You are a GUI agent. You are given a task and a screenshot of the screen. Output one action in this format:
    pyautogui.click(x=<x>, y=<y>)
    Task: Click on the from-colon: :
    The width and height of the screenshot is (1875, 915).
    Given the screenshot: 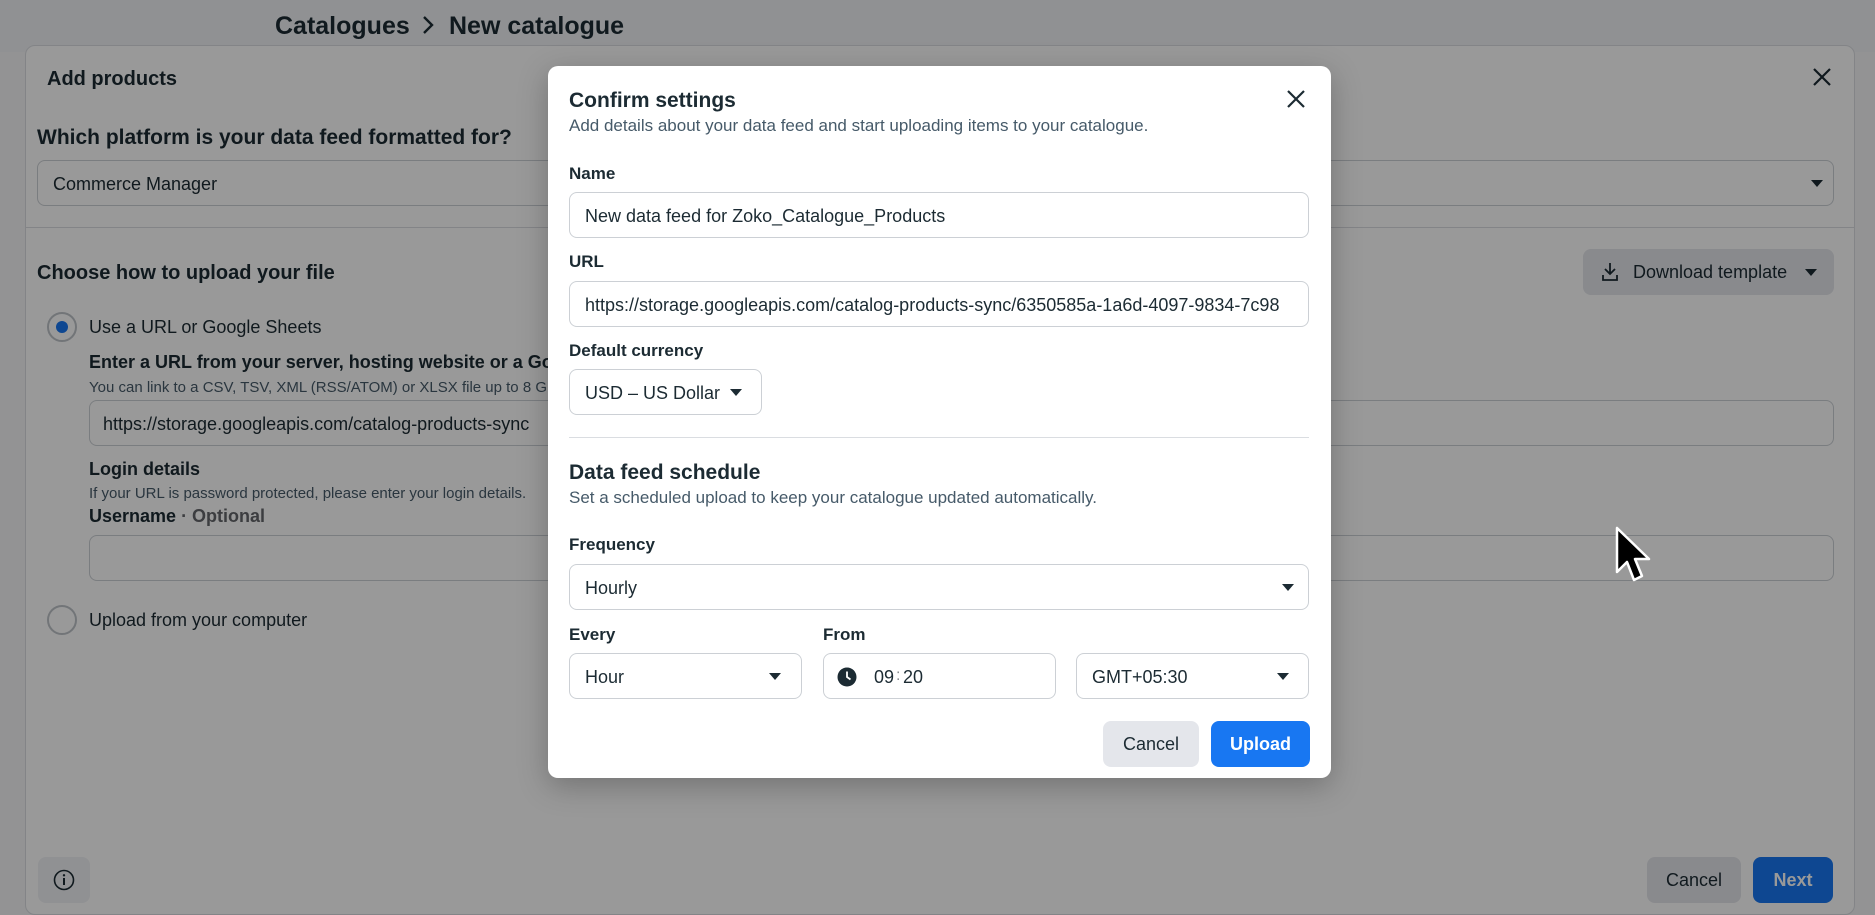 What is the action you would take?
    pyautogui.click(x=898, y=675)
    